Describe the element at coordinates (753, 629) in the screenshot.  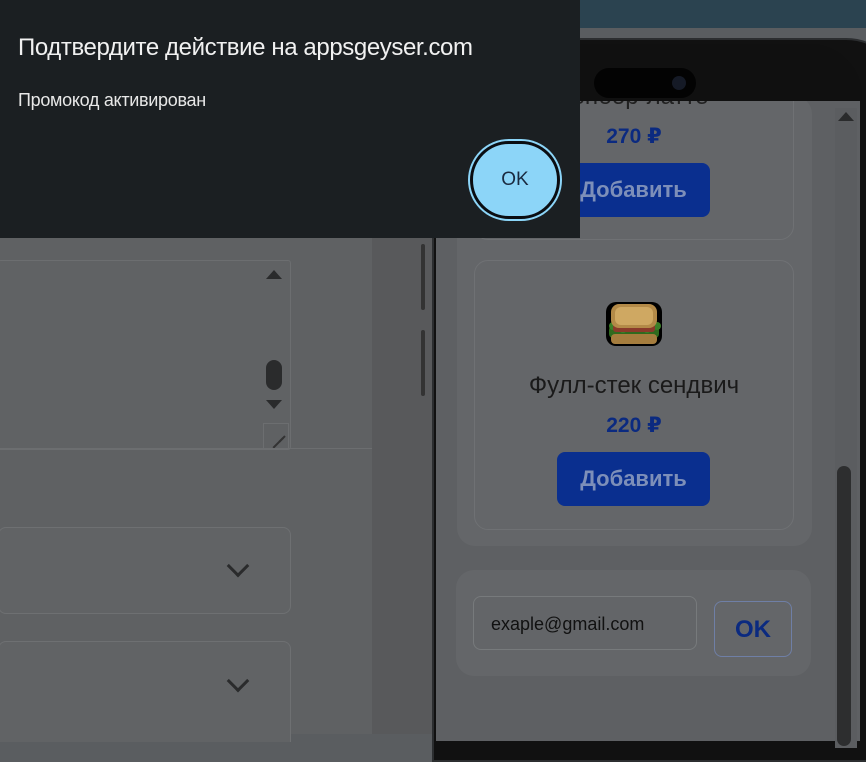
I see `promo-ok-button: OK` at that location.